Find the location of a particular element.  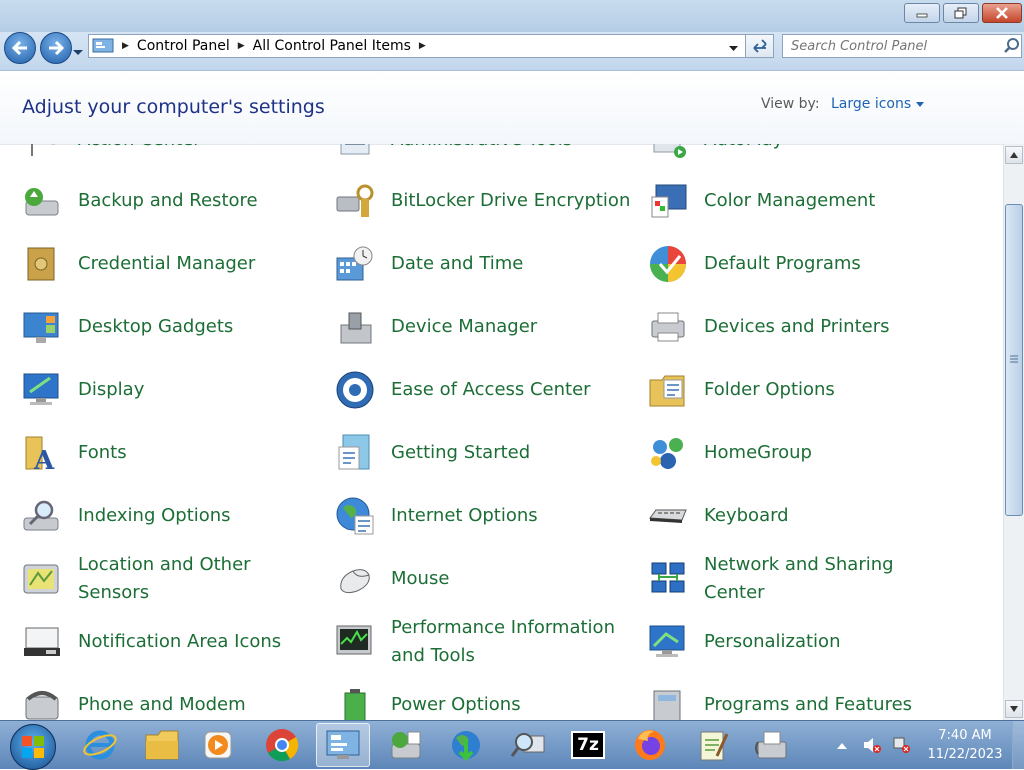

grip-icon is located at coordinates (1014, 359).